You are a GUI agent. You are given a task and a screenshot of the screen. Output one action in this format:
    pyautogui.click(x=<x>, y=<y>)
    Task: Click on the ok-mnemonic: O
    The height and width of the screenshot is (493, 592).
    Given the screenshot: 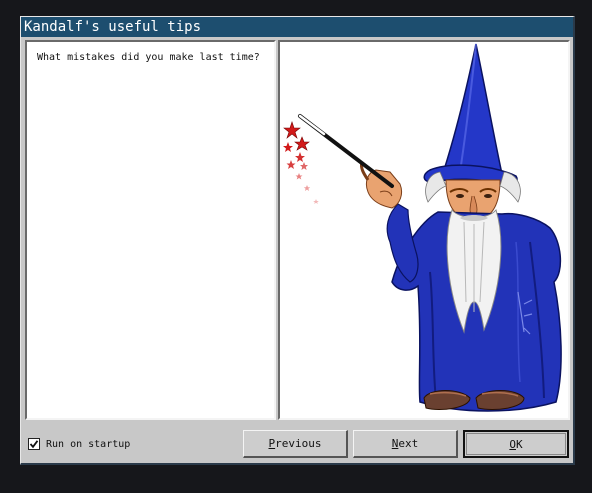 What is the action you would take?
    pyautogui.click(x=512, y=444)
    